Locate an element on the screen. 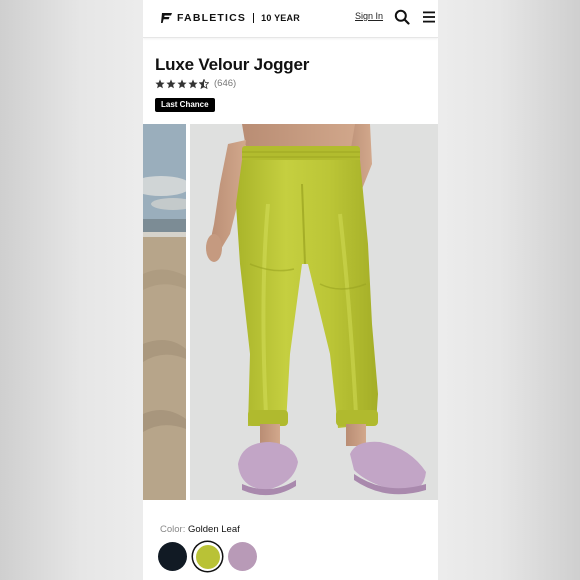 The height and width of the screenshot is (580, 580). beach-scene-image is located at coordinates (164, 312).